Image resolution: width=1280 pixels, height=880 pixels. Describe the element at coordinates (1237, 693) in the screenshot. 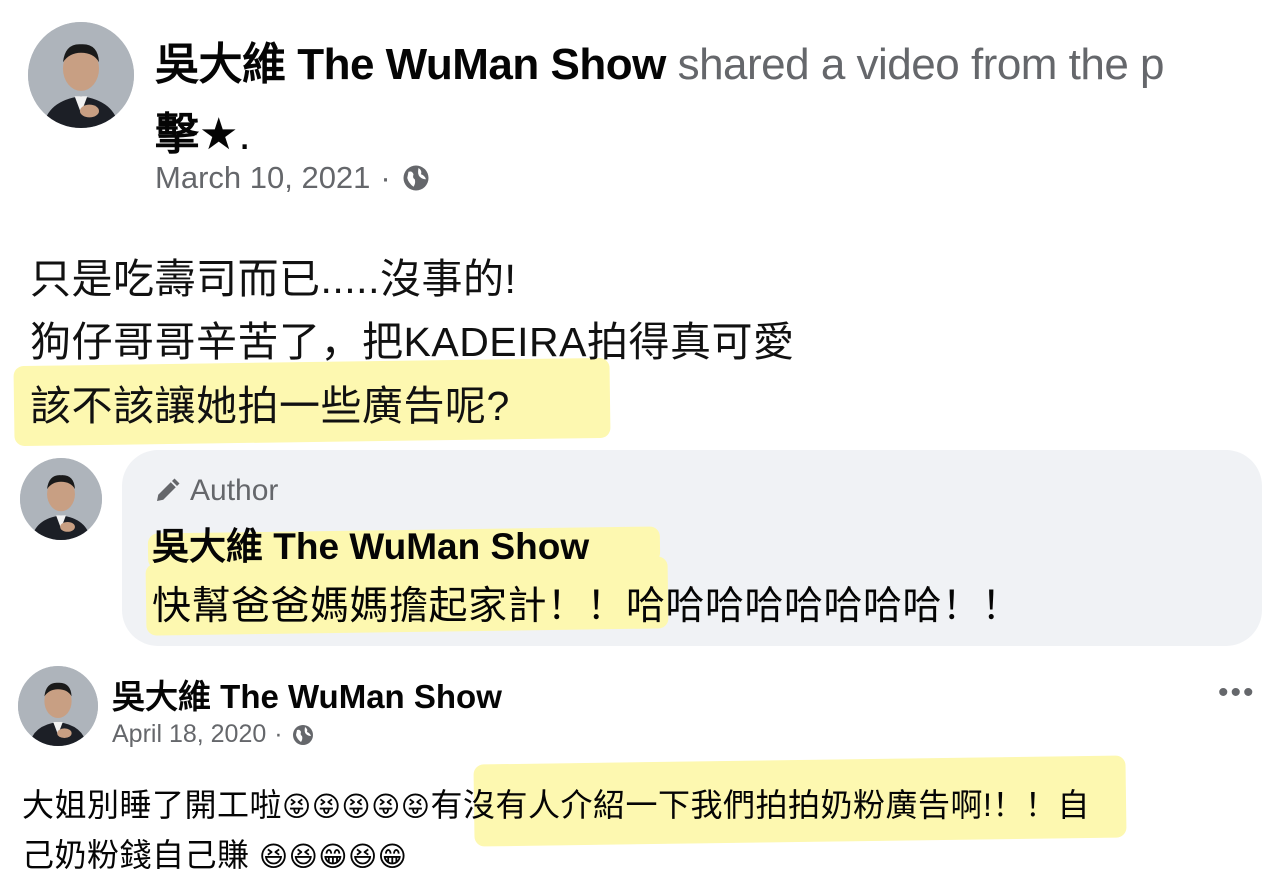

I see `more-options-button: •••` at that location.